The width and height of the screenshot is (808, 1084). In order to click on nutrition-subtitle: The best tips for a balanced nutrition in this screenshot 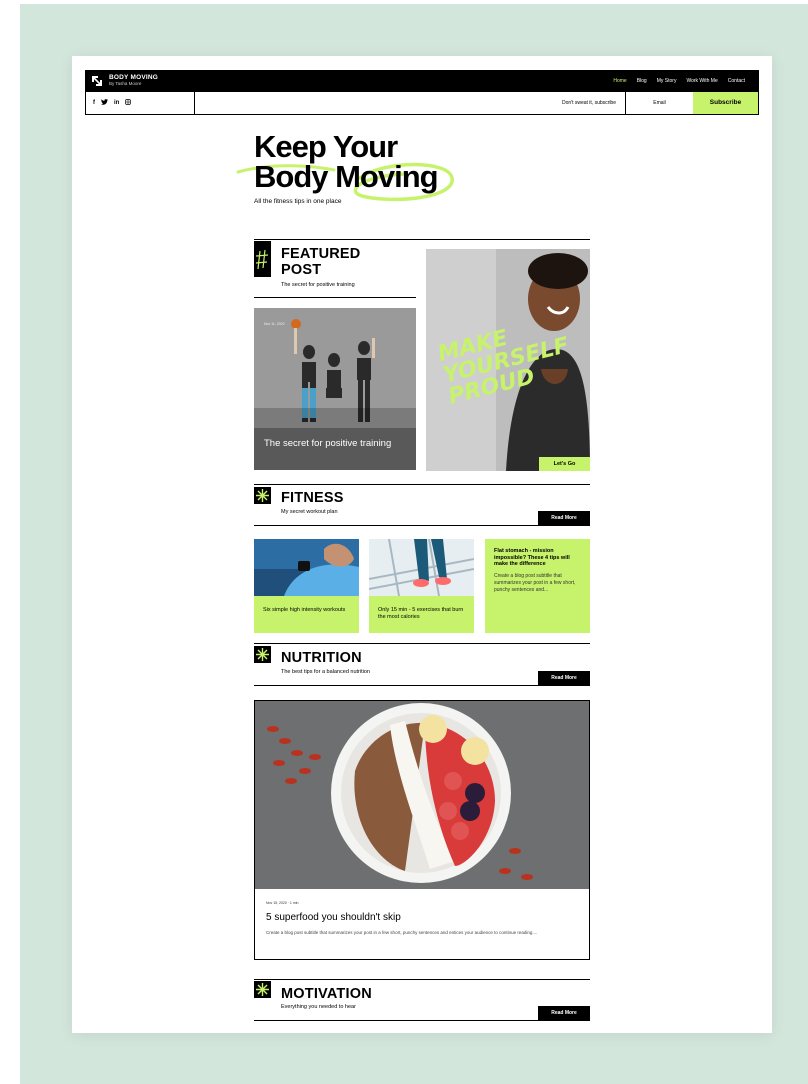, I will do `click(325, 672)`.